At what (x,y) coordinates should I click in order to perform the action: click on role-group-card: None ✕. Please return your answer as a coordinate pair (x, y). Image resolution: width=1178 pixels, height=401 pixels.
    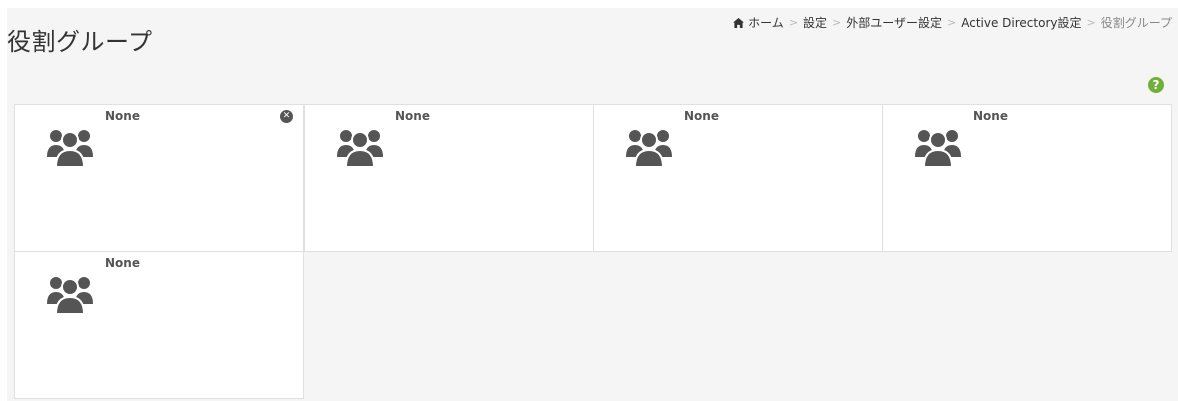
    Looking at the image, I should click on (159, 178).